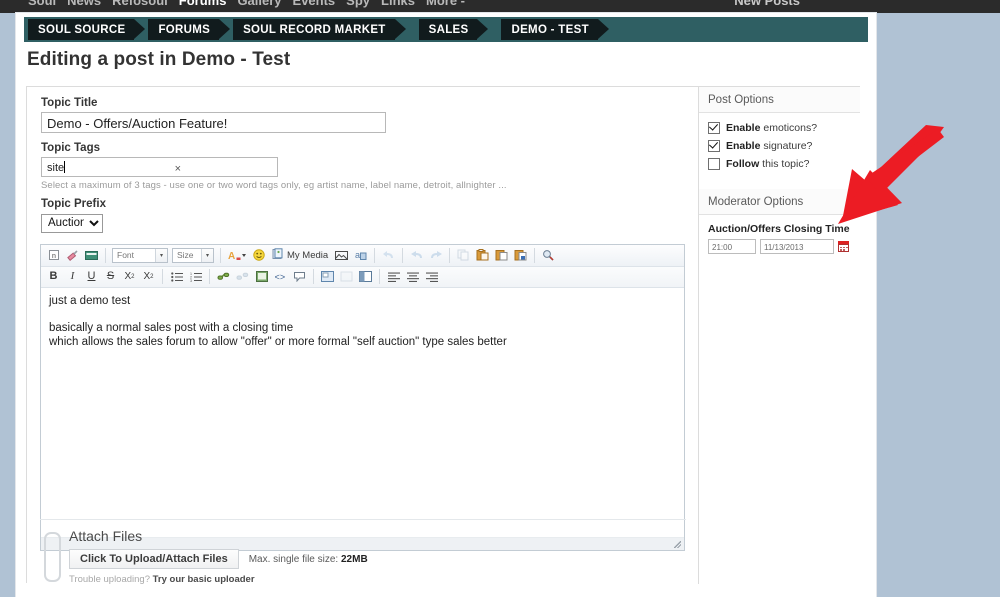  I want to click on undo-arrow-icon, so click(388, 255).